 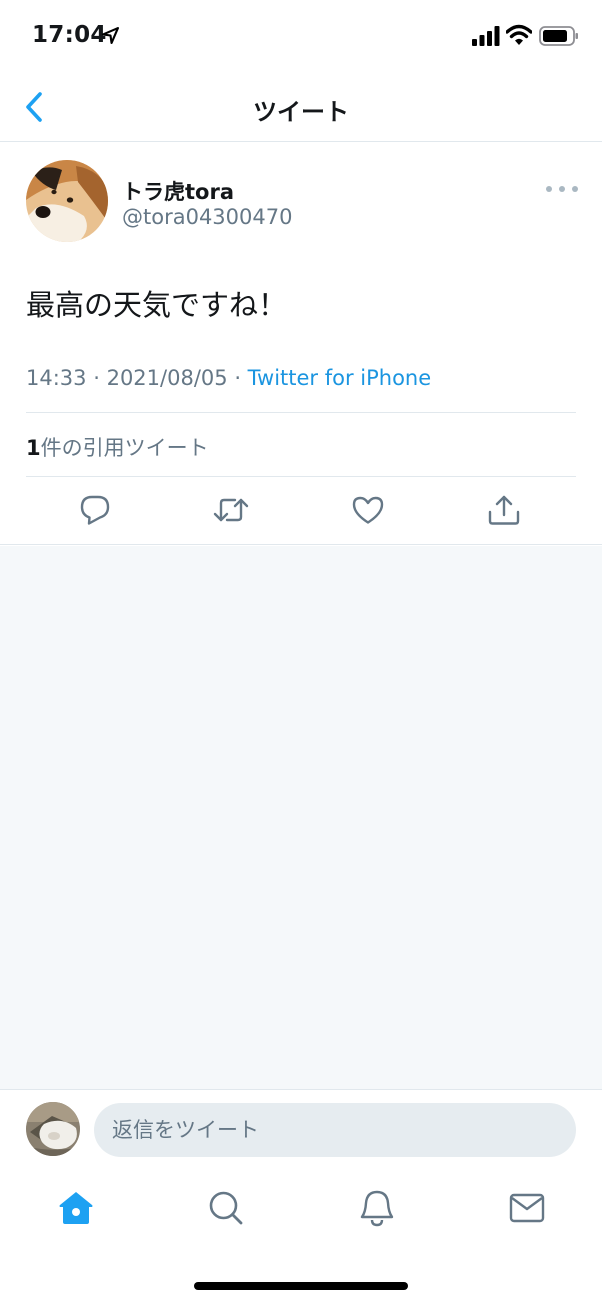 I want to click on tab-notifications, so click(x=377, y=1208).